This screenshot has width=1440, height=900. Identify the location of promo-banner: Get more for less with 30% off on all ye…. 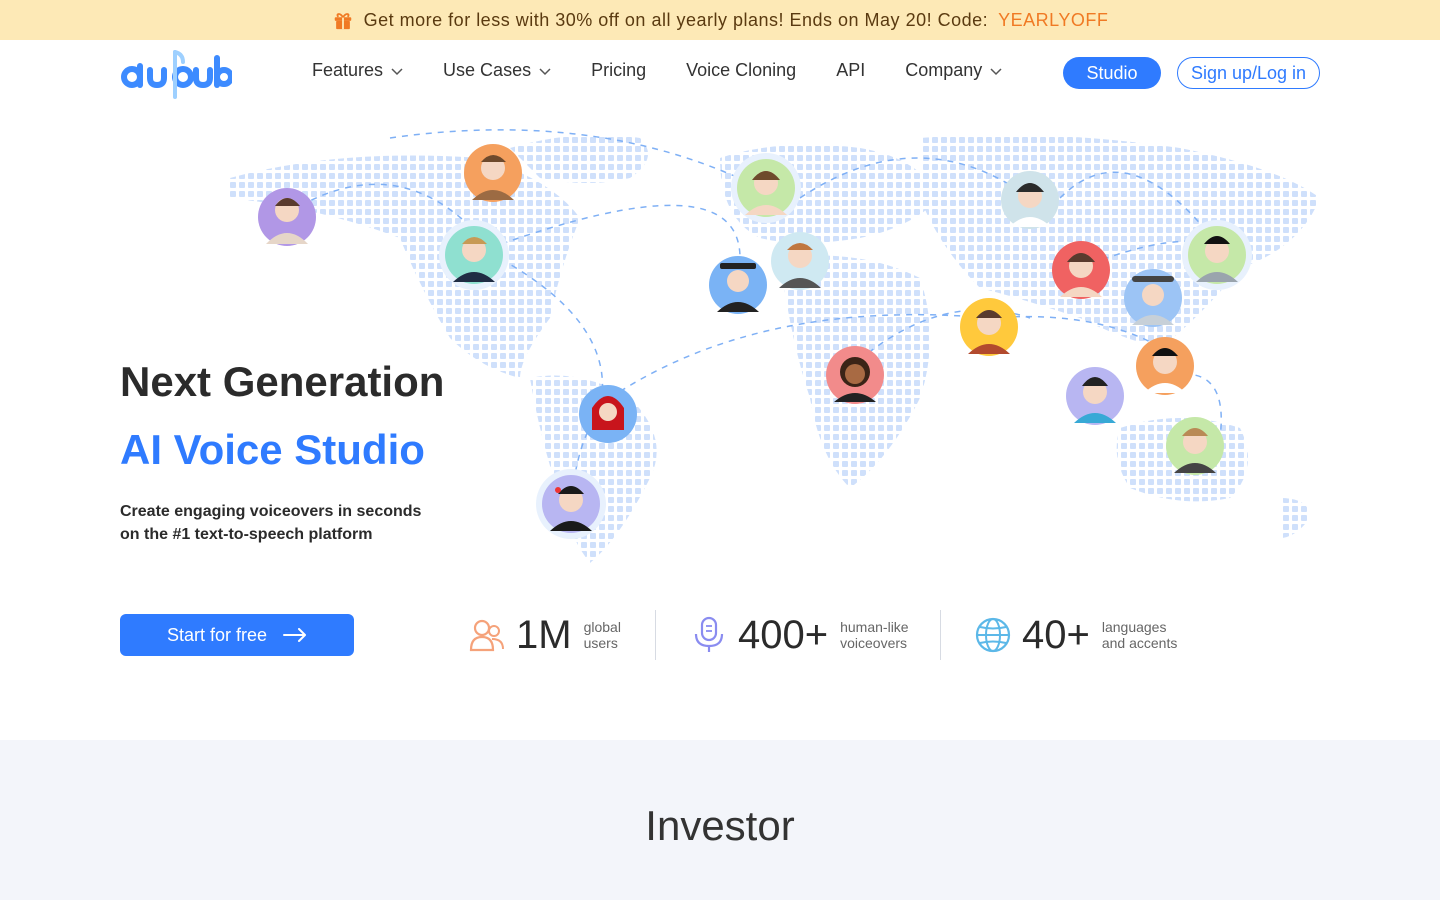
(720, 20).